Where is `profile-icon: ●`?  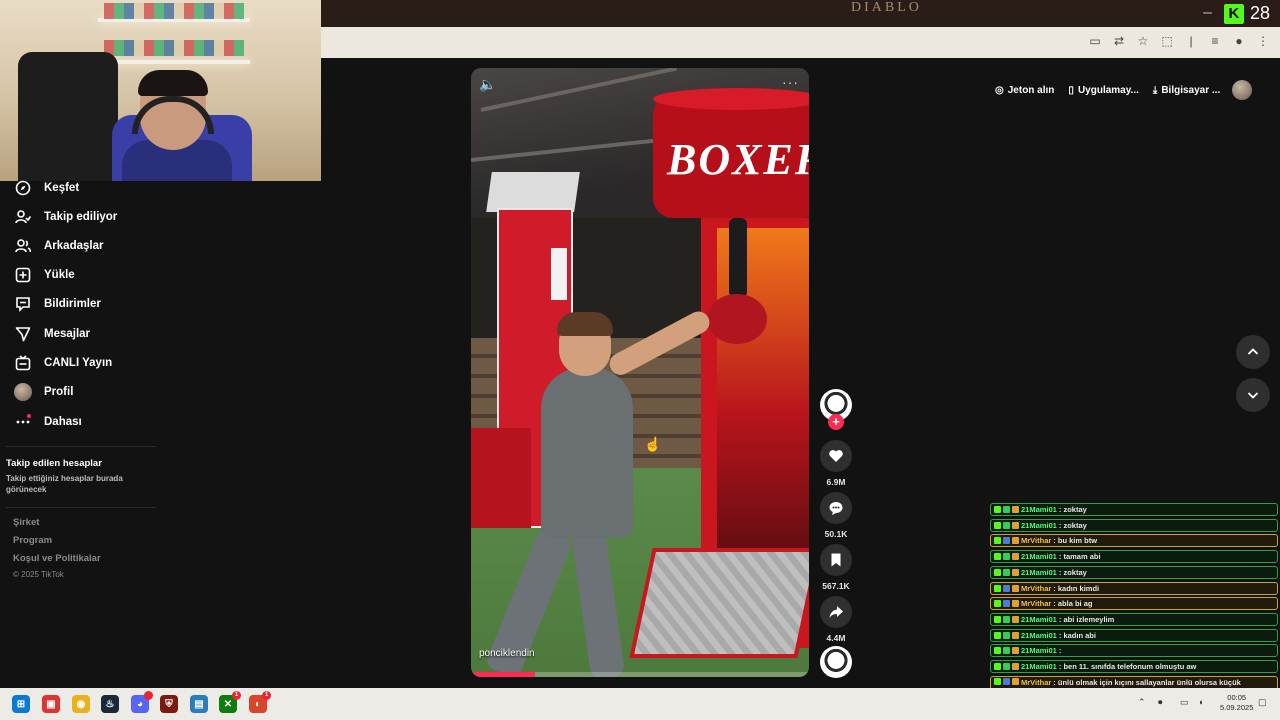 profile-icon: ● is located at coordinates (1239, 41).